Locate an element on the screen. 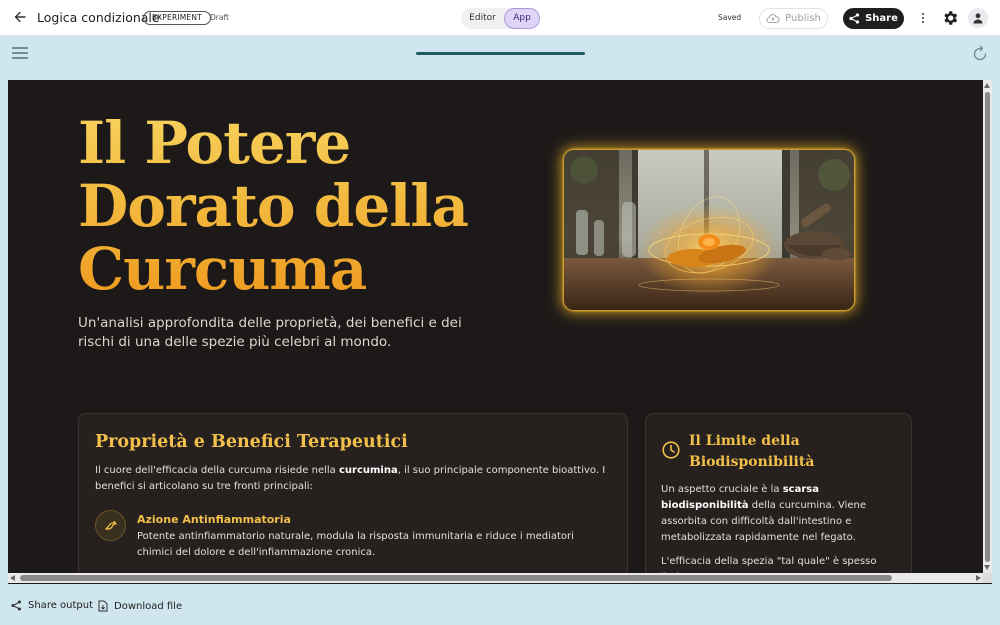  app-toolbar is located at coordinates (500, 54).